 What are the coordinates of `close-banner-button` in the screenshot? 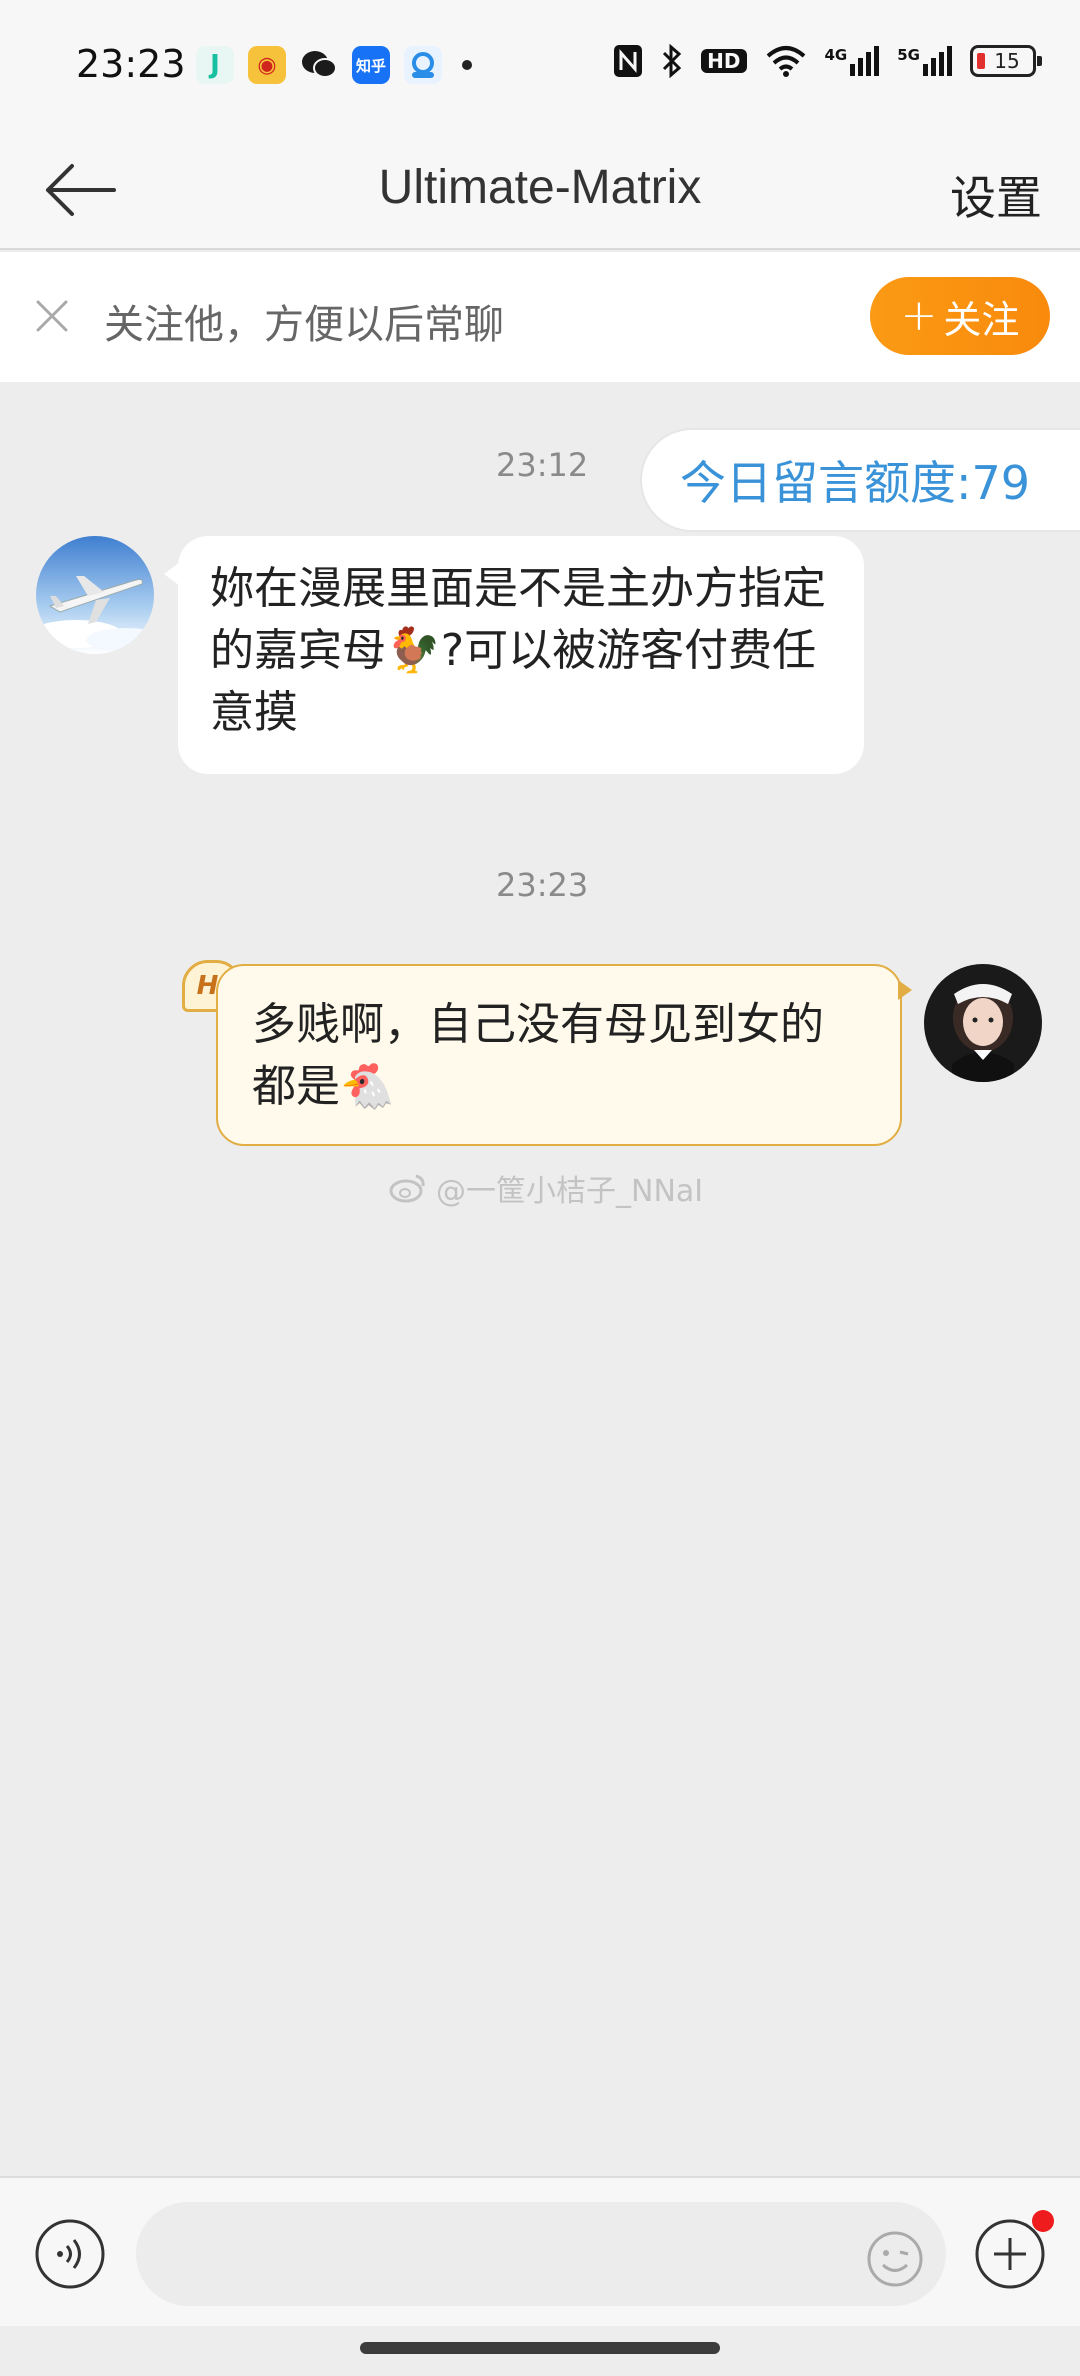 It's located at (52, 316).